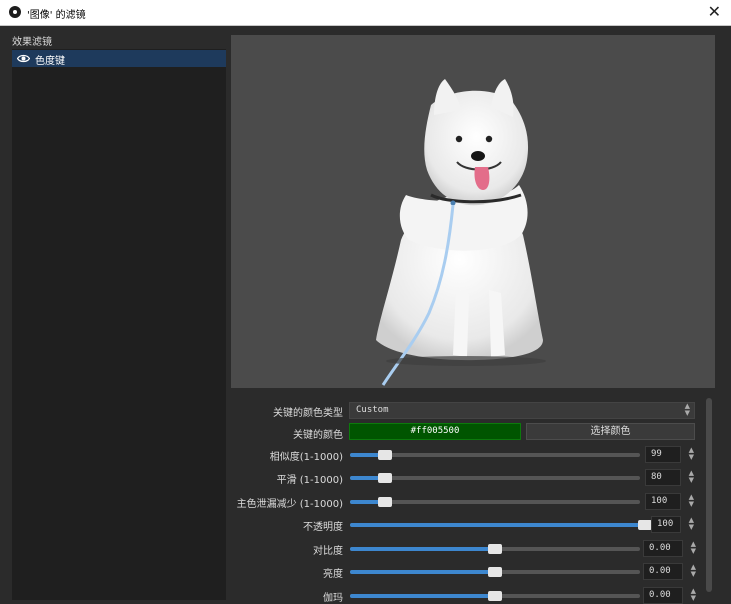 The image size is (731, 604). Describe the element at coordinates (687, 409) in the screenshot. I see `updown-arrows-icon: ▲ ▼` at that location.